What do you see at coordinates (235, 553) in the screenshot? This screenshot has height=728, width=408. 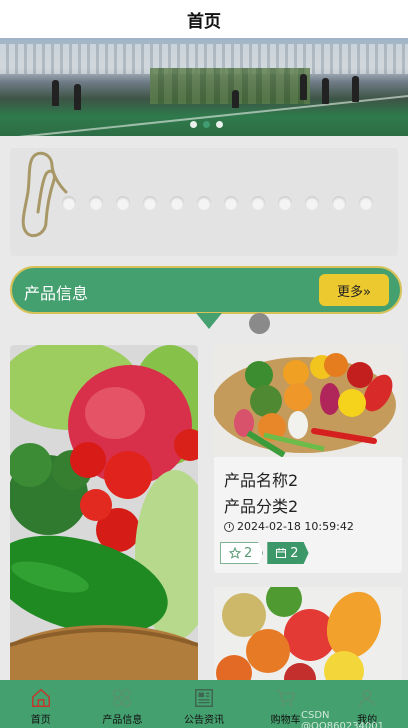 I see `star-icon` at bounding box center [235, 553].